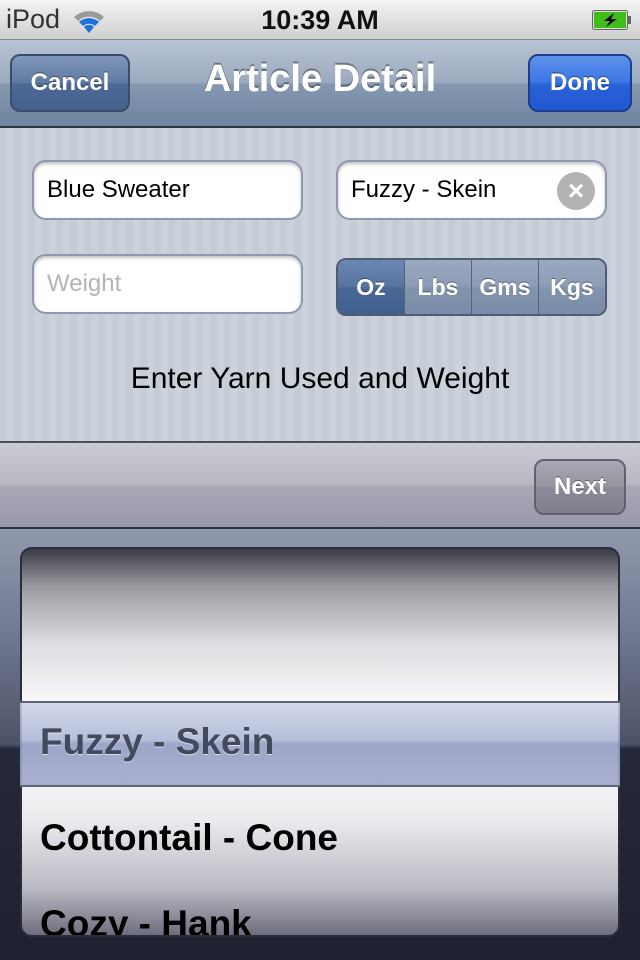  Describe the element at coordinates (437, 287) in the screenshot. I see `unit-lbs-segment: Lbs` at that location.